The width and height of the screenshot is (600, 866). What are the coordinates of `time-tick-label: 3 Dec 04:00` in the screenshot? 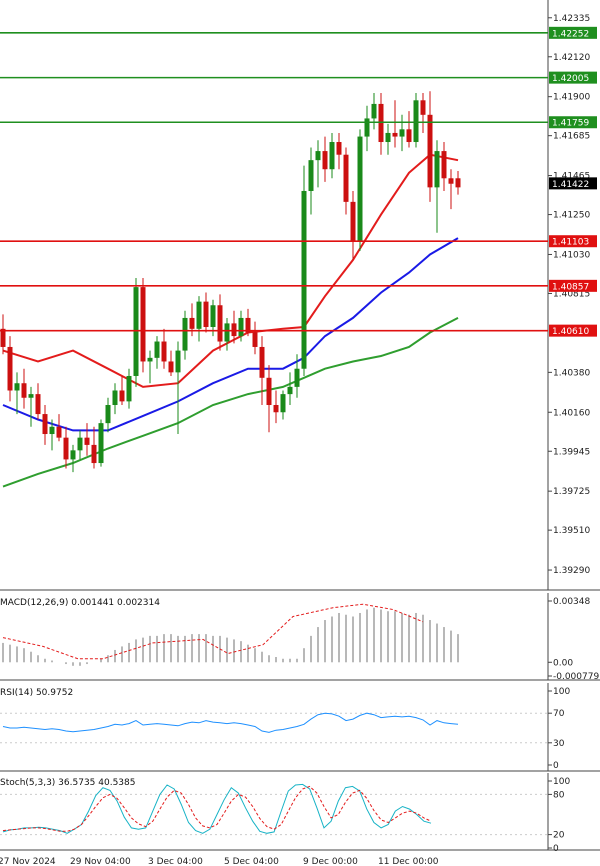 It's located at (175, 861).